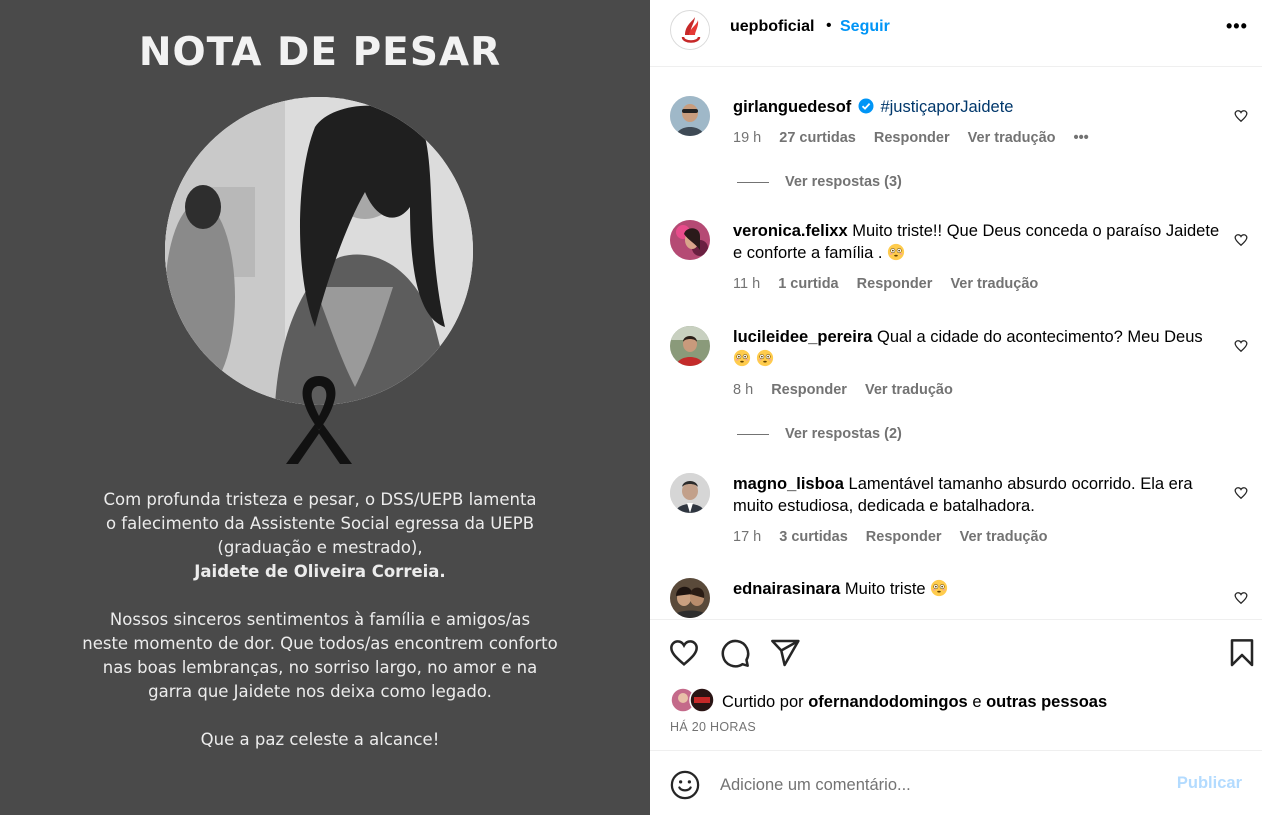 The height and width of the screenshot is (815, 1262). I want to click on memorial-line: (graduação e mestrado),, so click(320, 547).